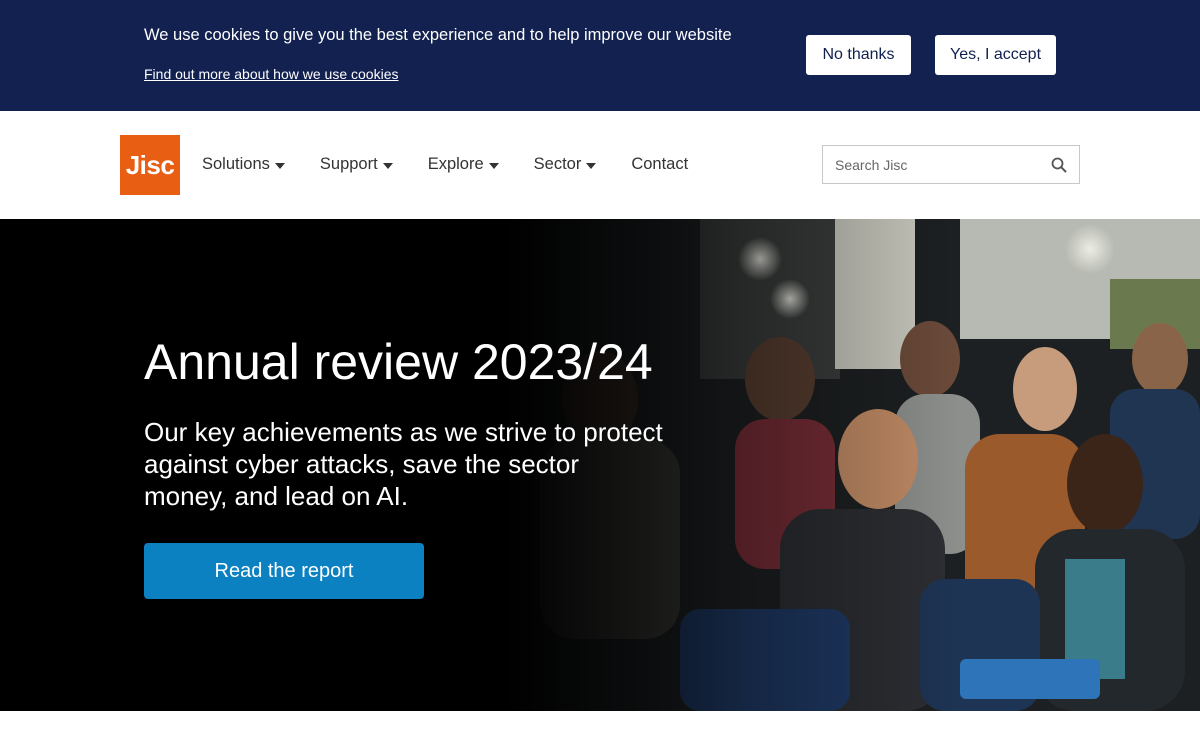 This screenshot has width=1200, height=740. What do you see at coordinates (348, 164) in the screenshot?
I see `nav-label: Support` at bounding box center [348, 164].